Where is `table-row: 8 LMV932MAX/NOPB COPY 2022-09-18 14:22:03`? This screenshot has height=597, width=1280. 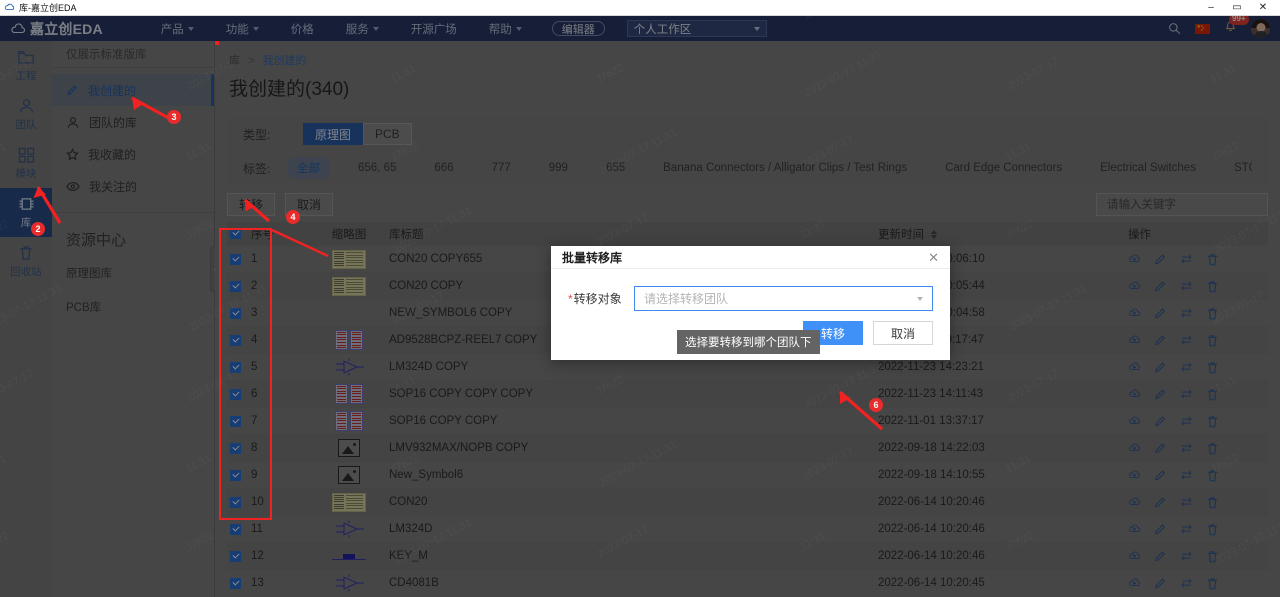
table-row: 8 LMV932MAX/NOPB COPY 2022-09-18 14:22:03 is located at coordinates (747, 447).